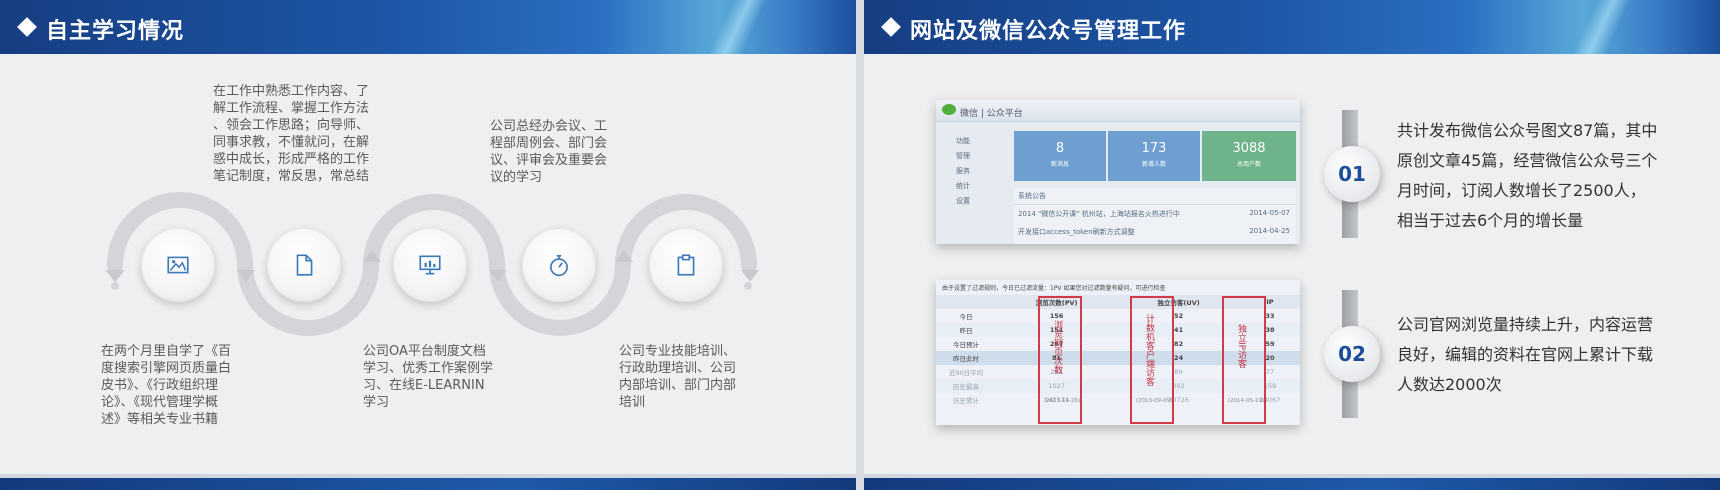 Image resolution: width=1720 pixels, height=490 pixels. Describe the element at coordinates (1062, 401) in the screenshot. I see `history-date: (2013-11-26)` at that location.